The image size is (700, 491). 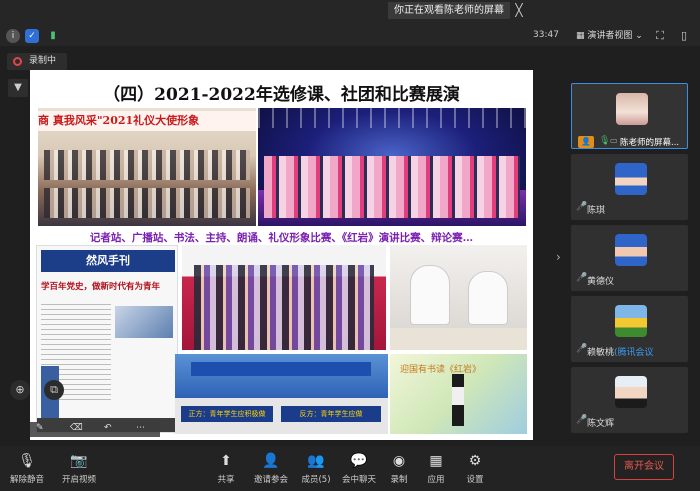 What do you see at coordinates (441, 370) in the screenshot?
I see `speech-backdrop-title: 迎国有书读《红岩》` at bounding box center [441, 370].